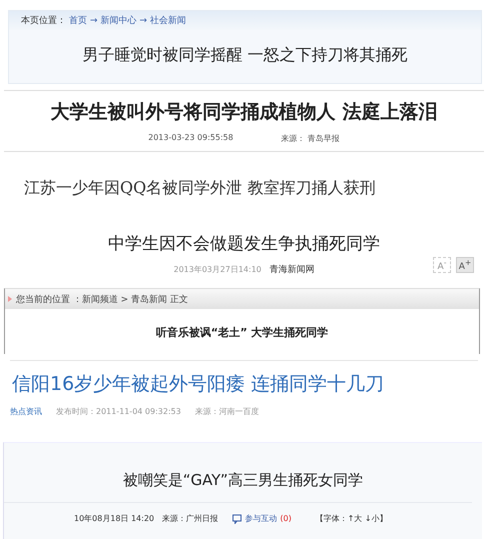 This screenshot has height=539, width=488. What do you see at coordinates (78, 20) in the screenshot?
I see `breadcrumb-link: 首页` at bounding box center [78, 20].